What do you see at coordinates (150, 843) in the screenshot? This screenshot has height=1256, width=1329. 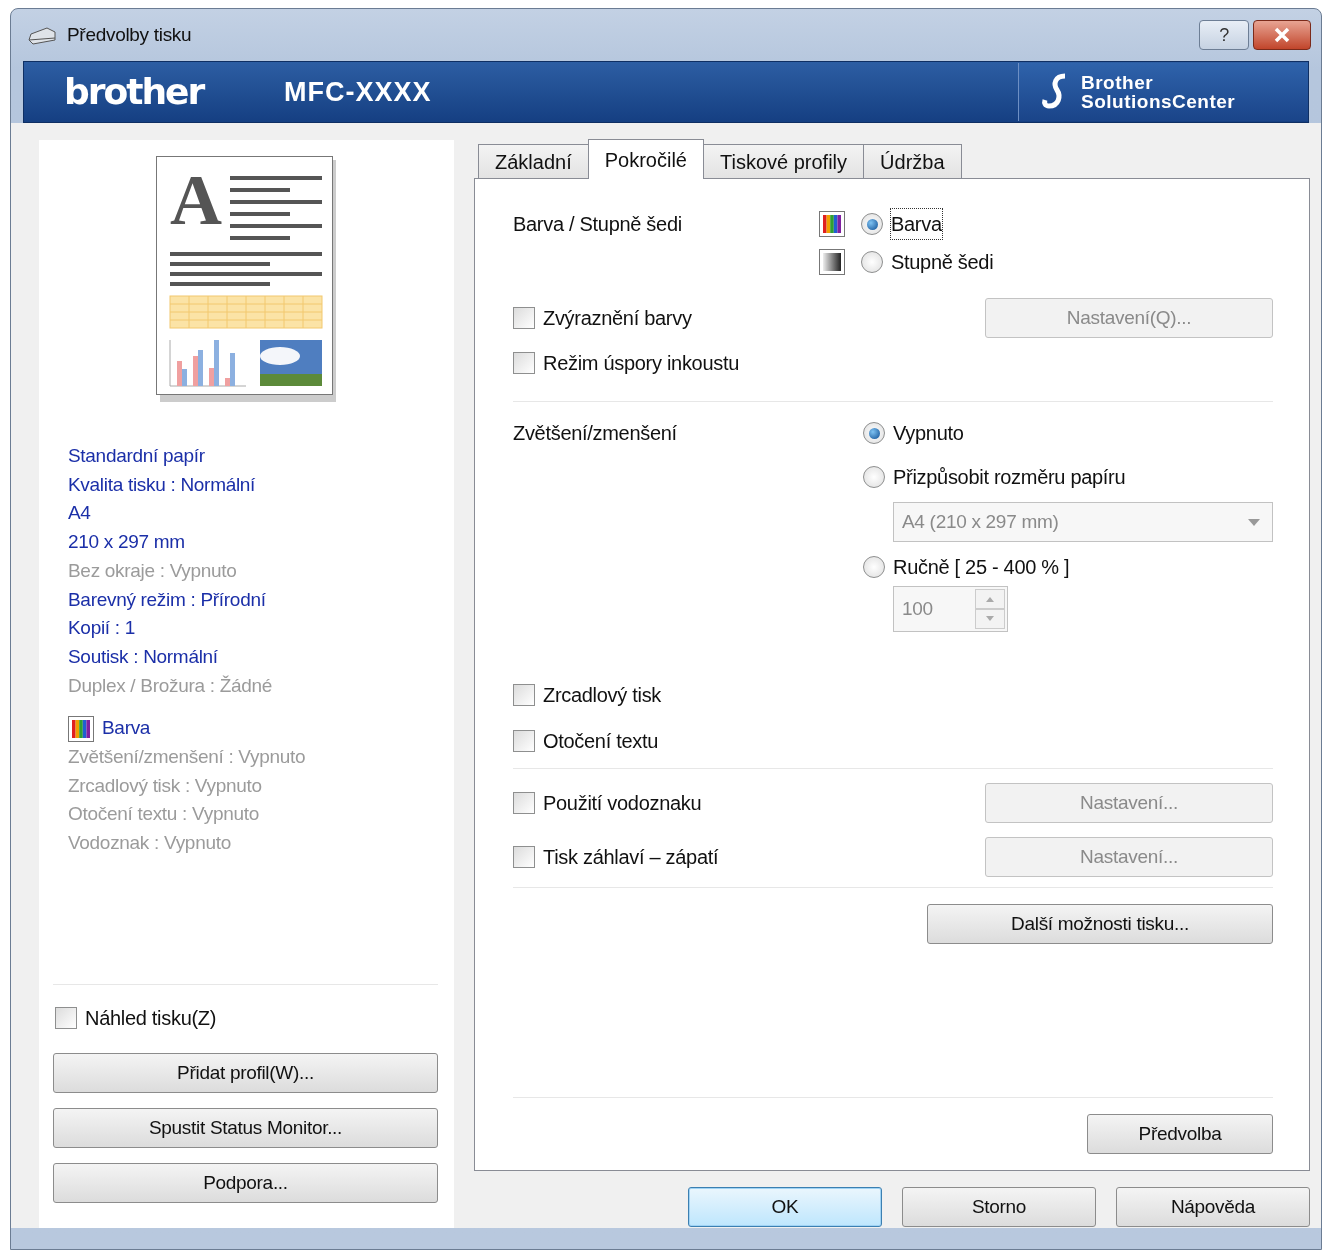 I see `summary-line: Vodoznak : Vypnuto` at bounding box center [150, 843].